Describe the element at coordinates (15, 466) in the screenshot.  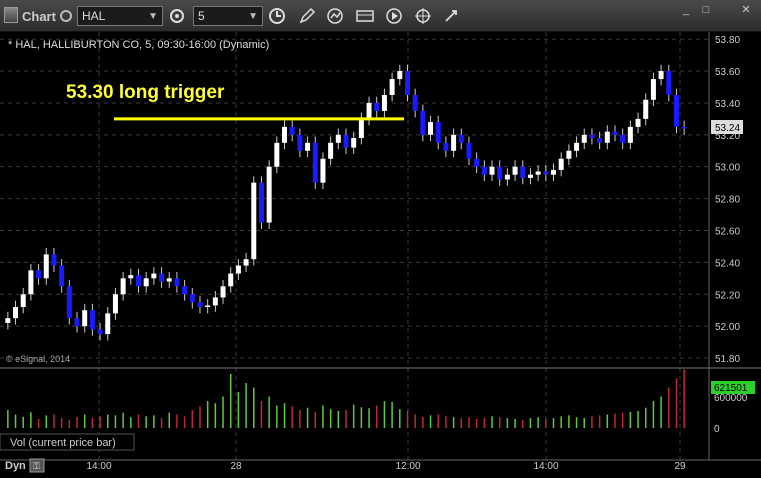
I see `dynamic-mode-label: Dyn` at that location.